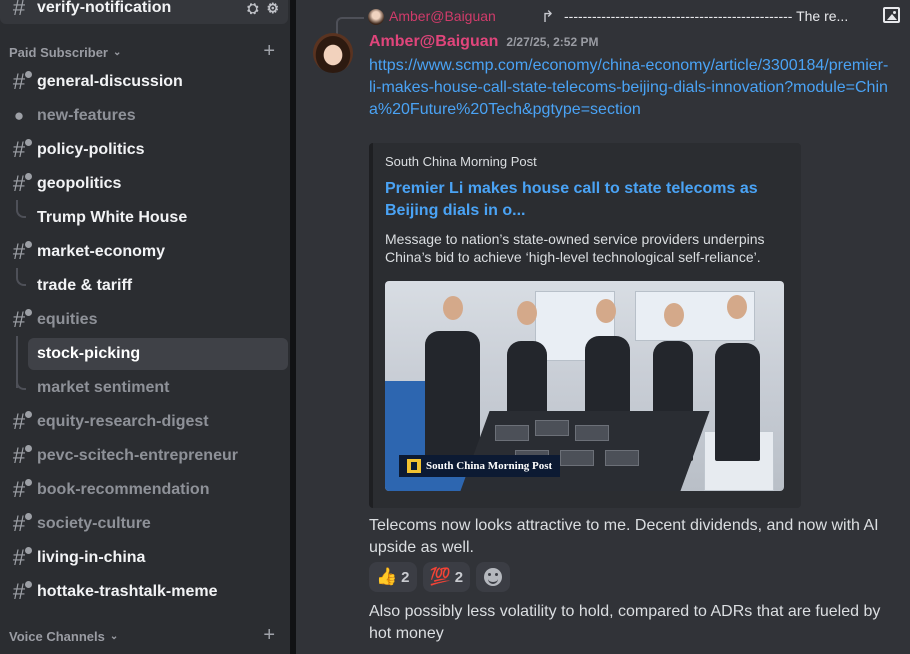 The image size is (910, 654). Describe the element at coordinates (272, 8) in the screenshot. I see `gear-icon: ⚙` at that location.